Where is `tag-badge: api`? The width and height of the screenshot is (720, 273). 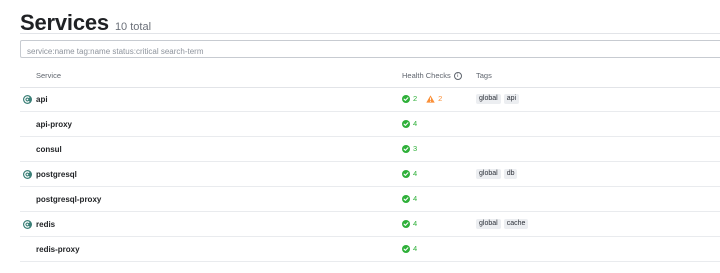
tag-badge: api is located at coordinates (511, 99).